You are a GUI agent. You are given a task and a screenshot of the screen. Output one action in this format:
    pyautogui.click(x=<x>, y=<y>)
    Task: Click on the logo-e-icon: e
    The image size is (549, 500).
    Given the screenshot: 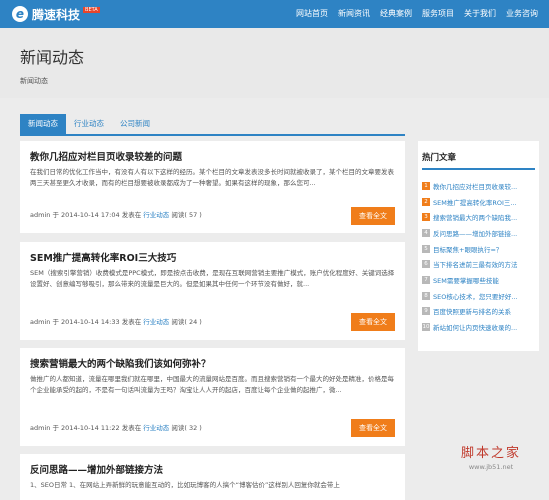 What is the action you would take?
    pyautogui.click(x=20, y=14)
    